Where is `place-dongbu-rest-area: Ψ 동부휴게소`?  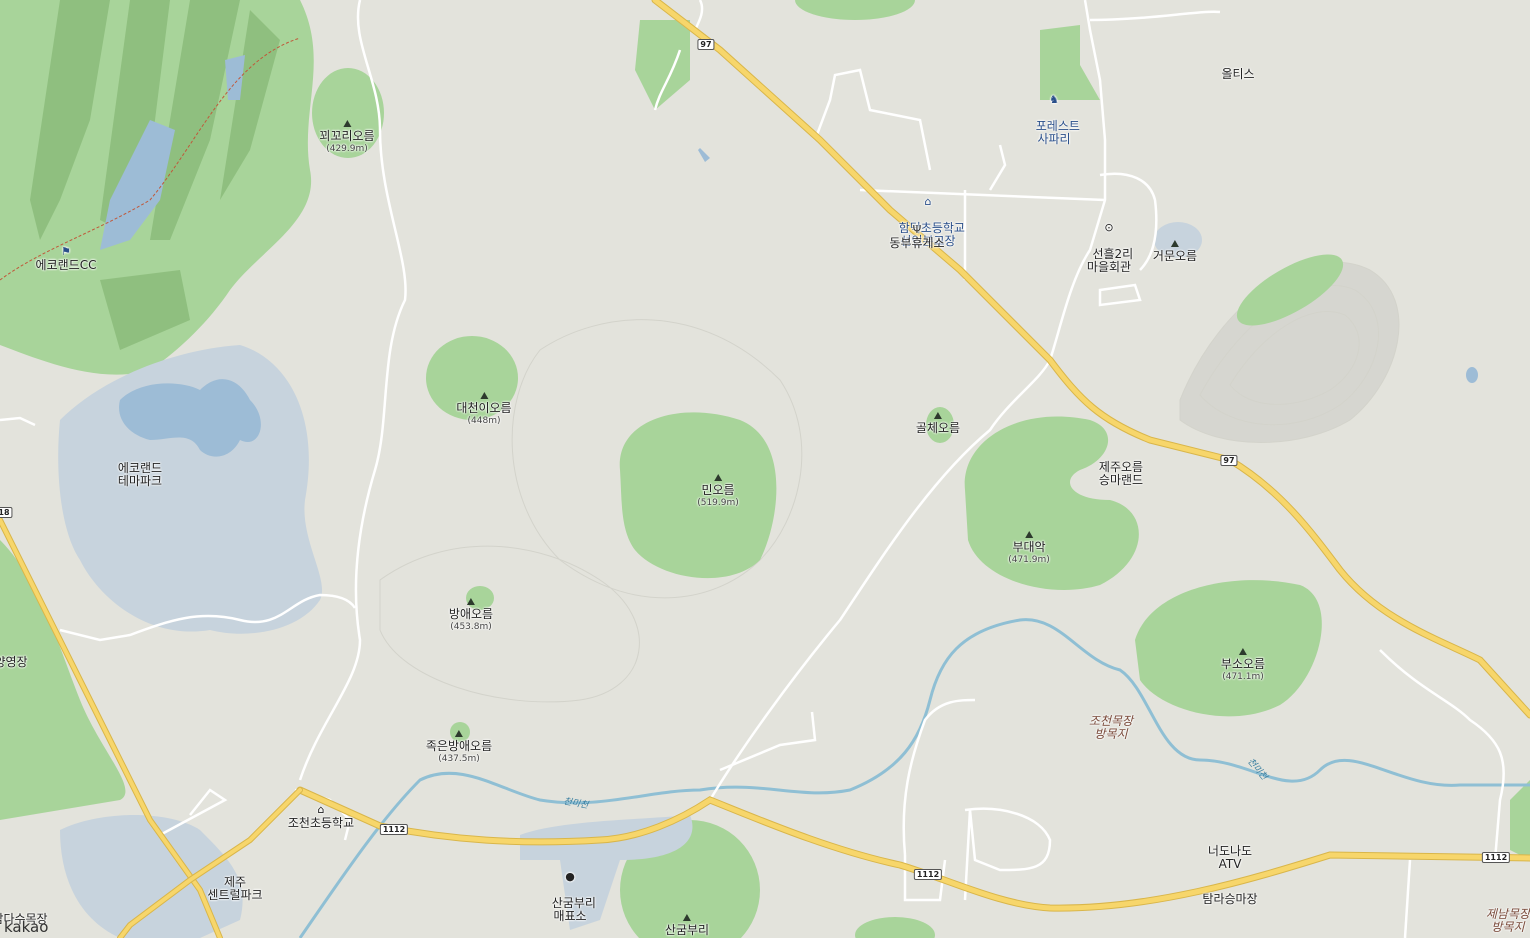 place-dongbu-rest-area: Ψ 동부휴게소 is located at coordinates (916, 237).